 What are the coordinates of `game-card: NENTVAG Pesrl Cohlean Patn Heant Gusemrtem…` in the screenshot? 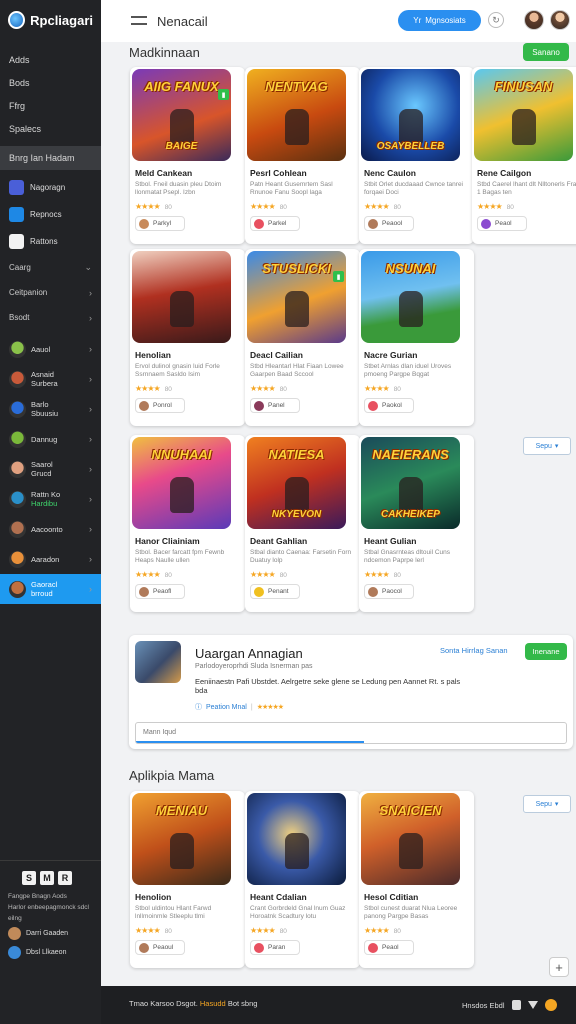 It's located at (302, 155).